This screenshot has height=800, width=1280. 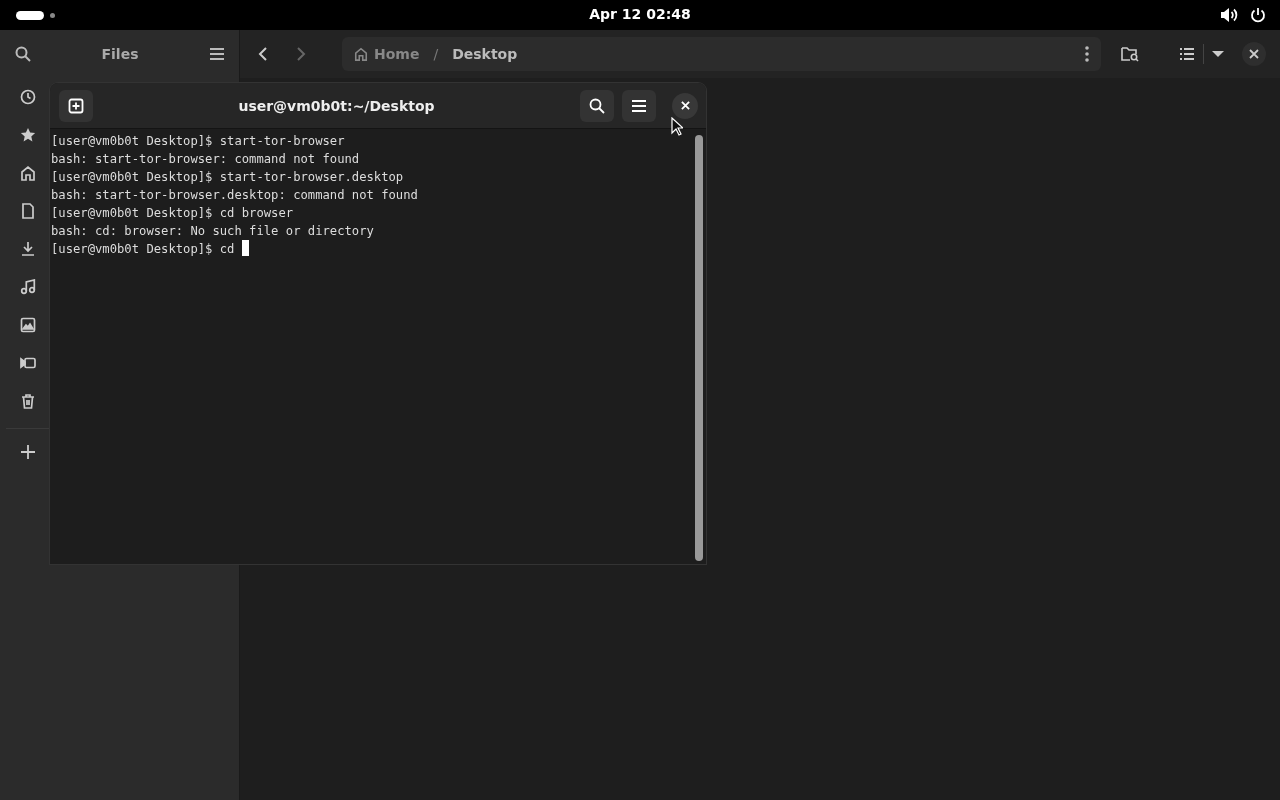 I want to click on document-icon, so click(x=28, y=211).